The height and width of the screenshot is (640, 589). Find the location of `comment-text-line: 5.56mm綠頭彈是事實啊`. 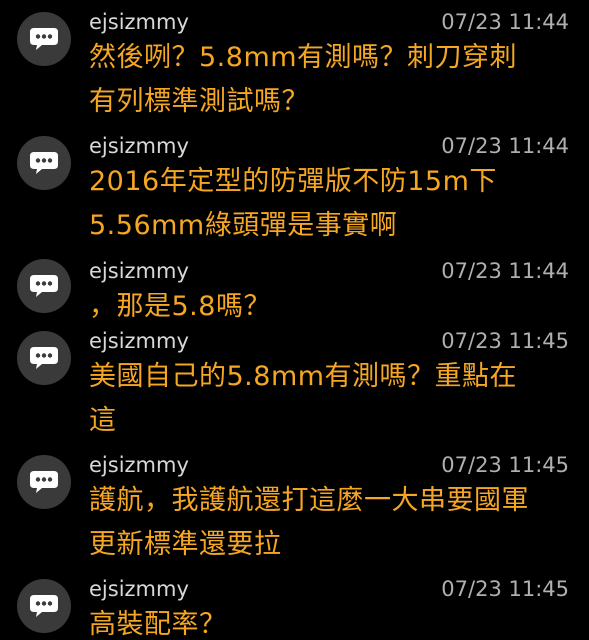

comment-text-line: 5.56mm綠頭彈是事實啊 is located at coordinates (243, 225).